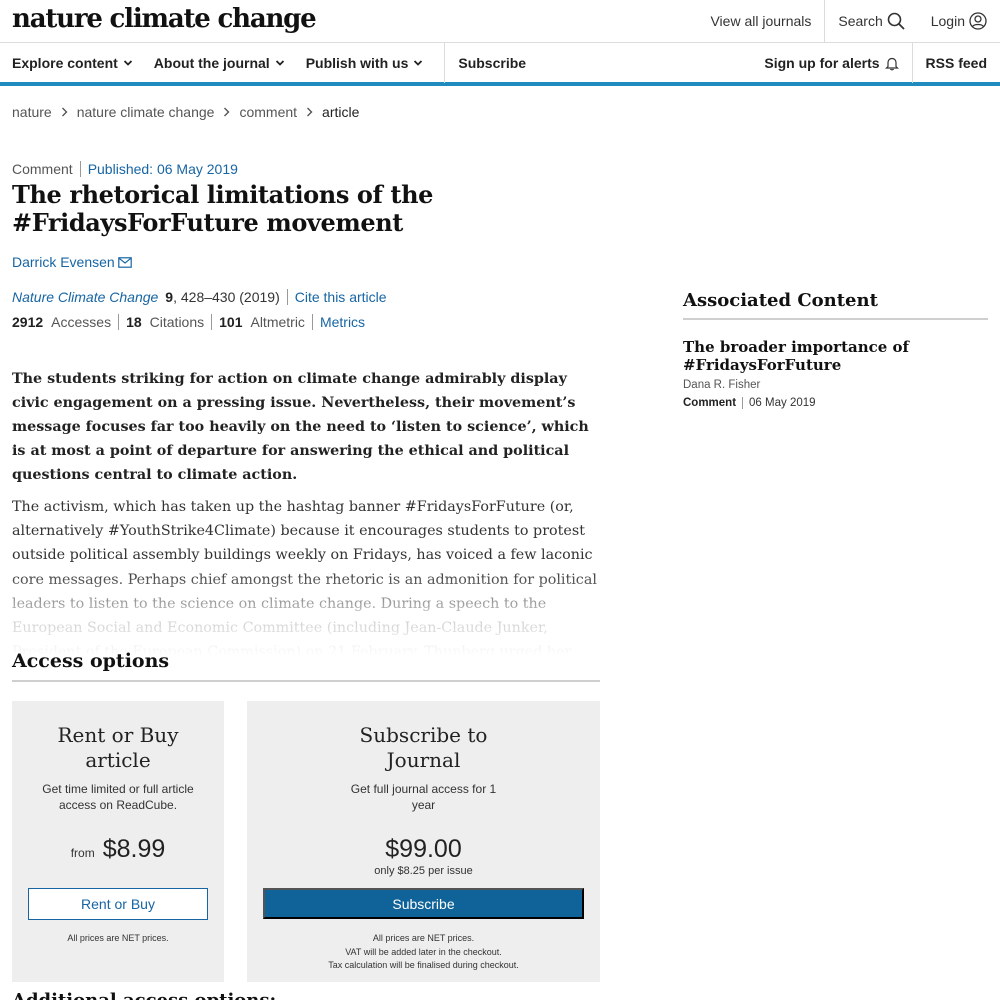 This screenshot has width=1000, height=1000. Describe the element at coordinates (423, 903) in the screenshot. I see `subscribe-button: Subscribe` at that location.